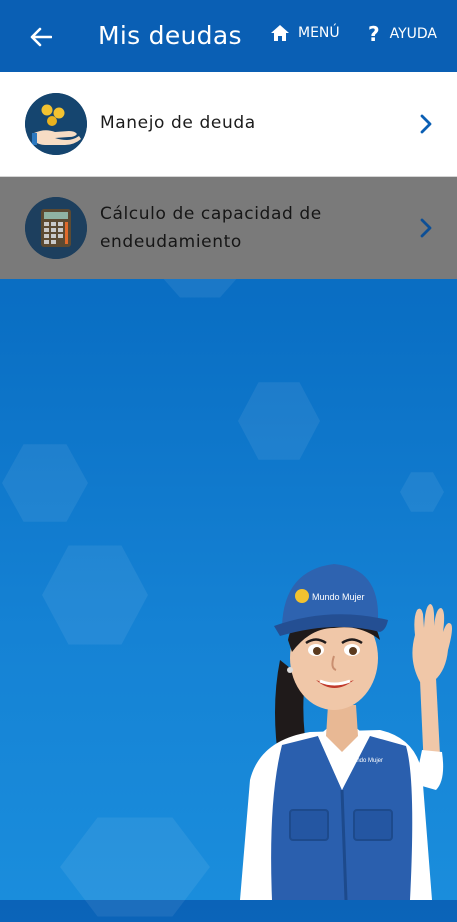 The width and height of the screenshot is (457, 922). Describe the element at coordinates (319, 33) in the screenshot. I see `menu-label: MENÚ` at that location.